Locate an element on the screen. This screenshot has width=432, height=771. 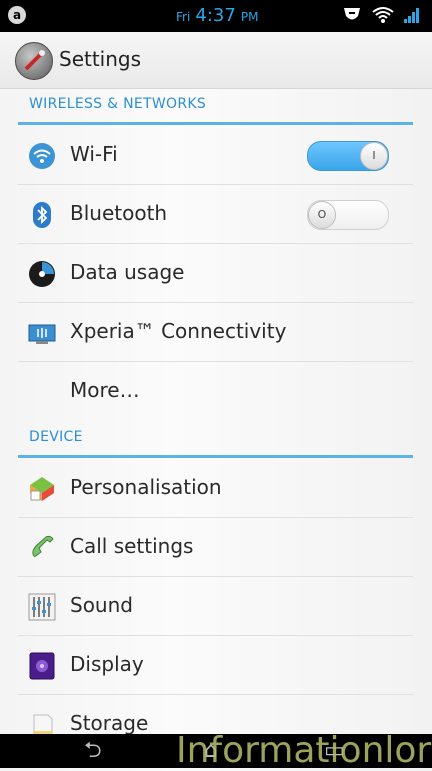
settings-row-xperia-connectivity: Xperia™ Connectivity is located at coordinates (215, 332).